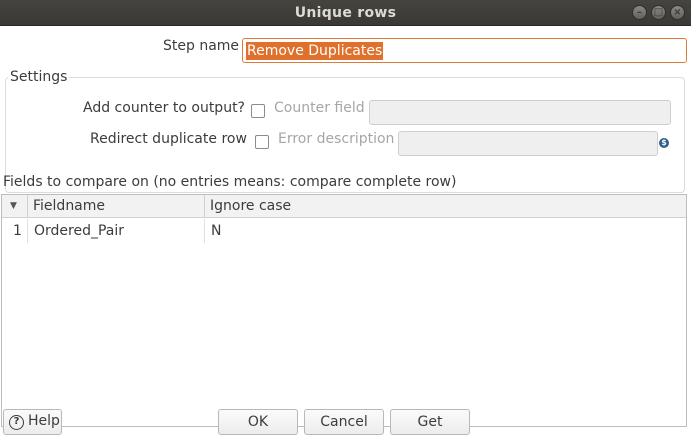 The image size is (691, 441). What do you see at coordinates (315, 51) in the screenshot?
I see `step-name-value: Remove Duplicates` at bounding box center [315, 51].